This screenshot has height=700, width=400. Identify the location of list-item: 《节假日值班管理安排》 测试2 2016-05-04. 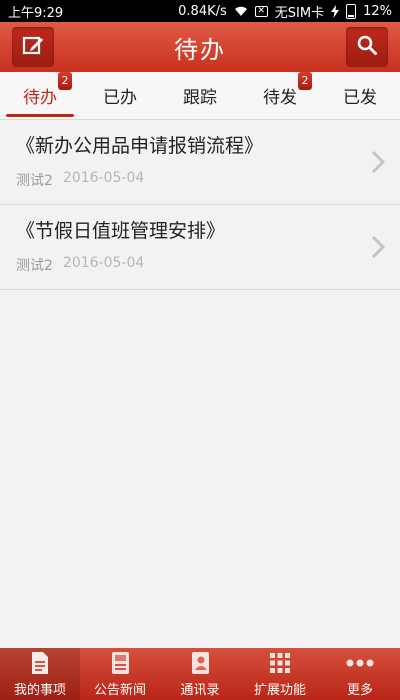
(200, 247).